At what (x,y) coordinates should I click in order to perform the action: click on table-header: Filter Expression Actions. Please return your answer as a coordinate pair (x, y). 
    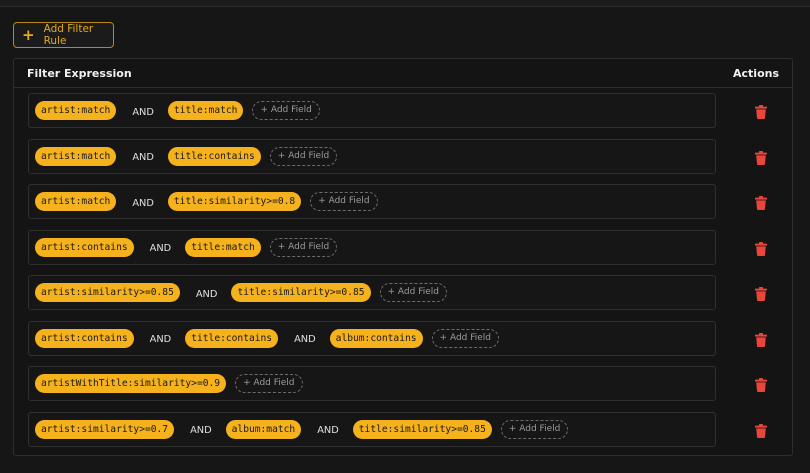
    Looking at the image, I should click on (403, 73).